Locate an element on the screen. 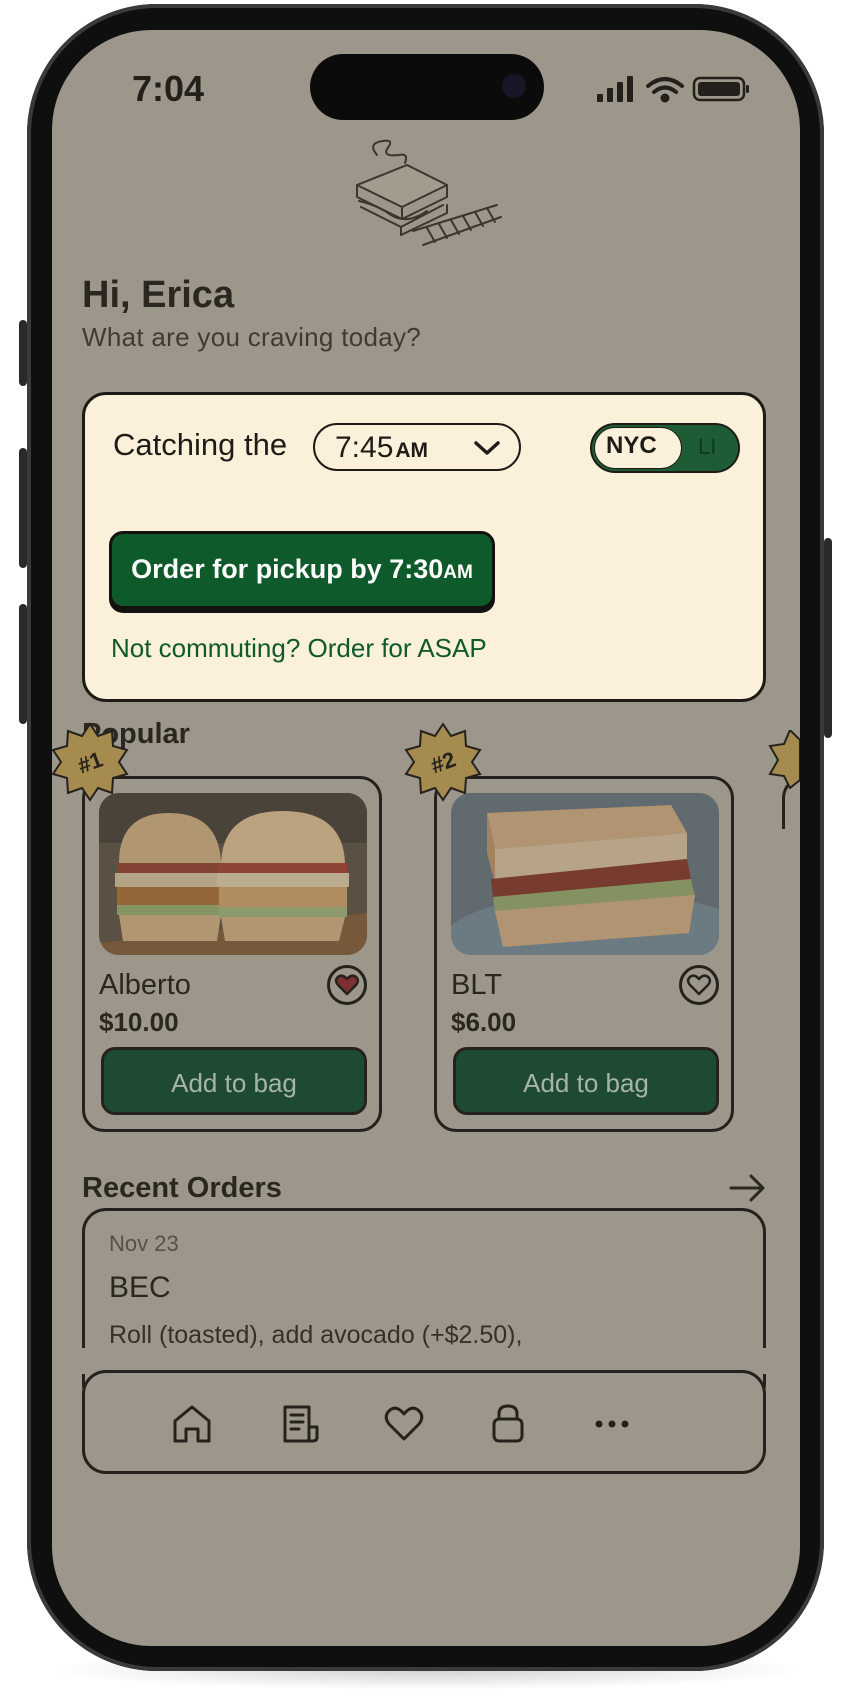  product-name: BLT is located at coordinates (477, 985).